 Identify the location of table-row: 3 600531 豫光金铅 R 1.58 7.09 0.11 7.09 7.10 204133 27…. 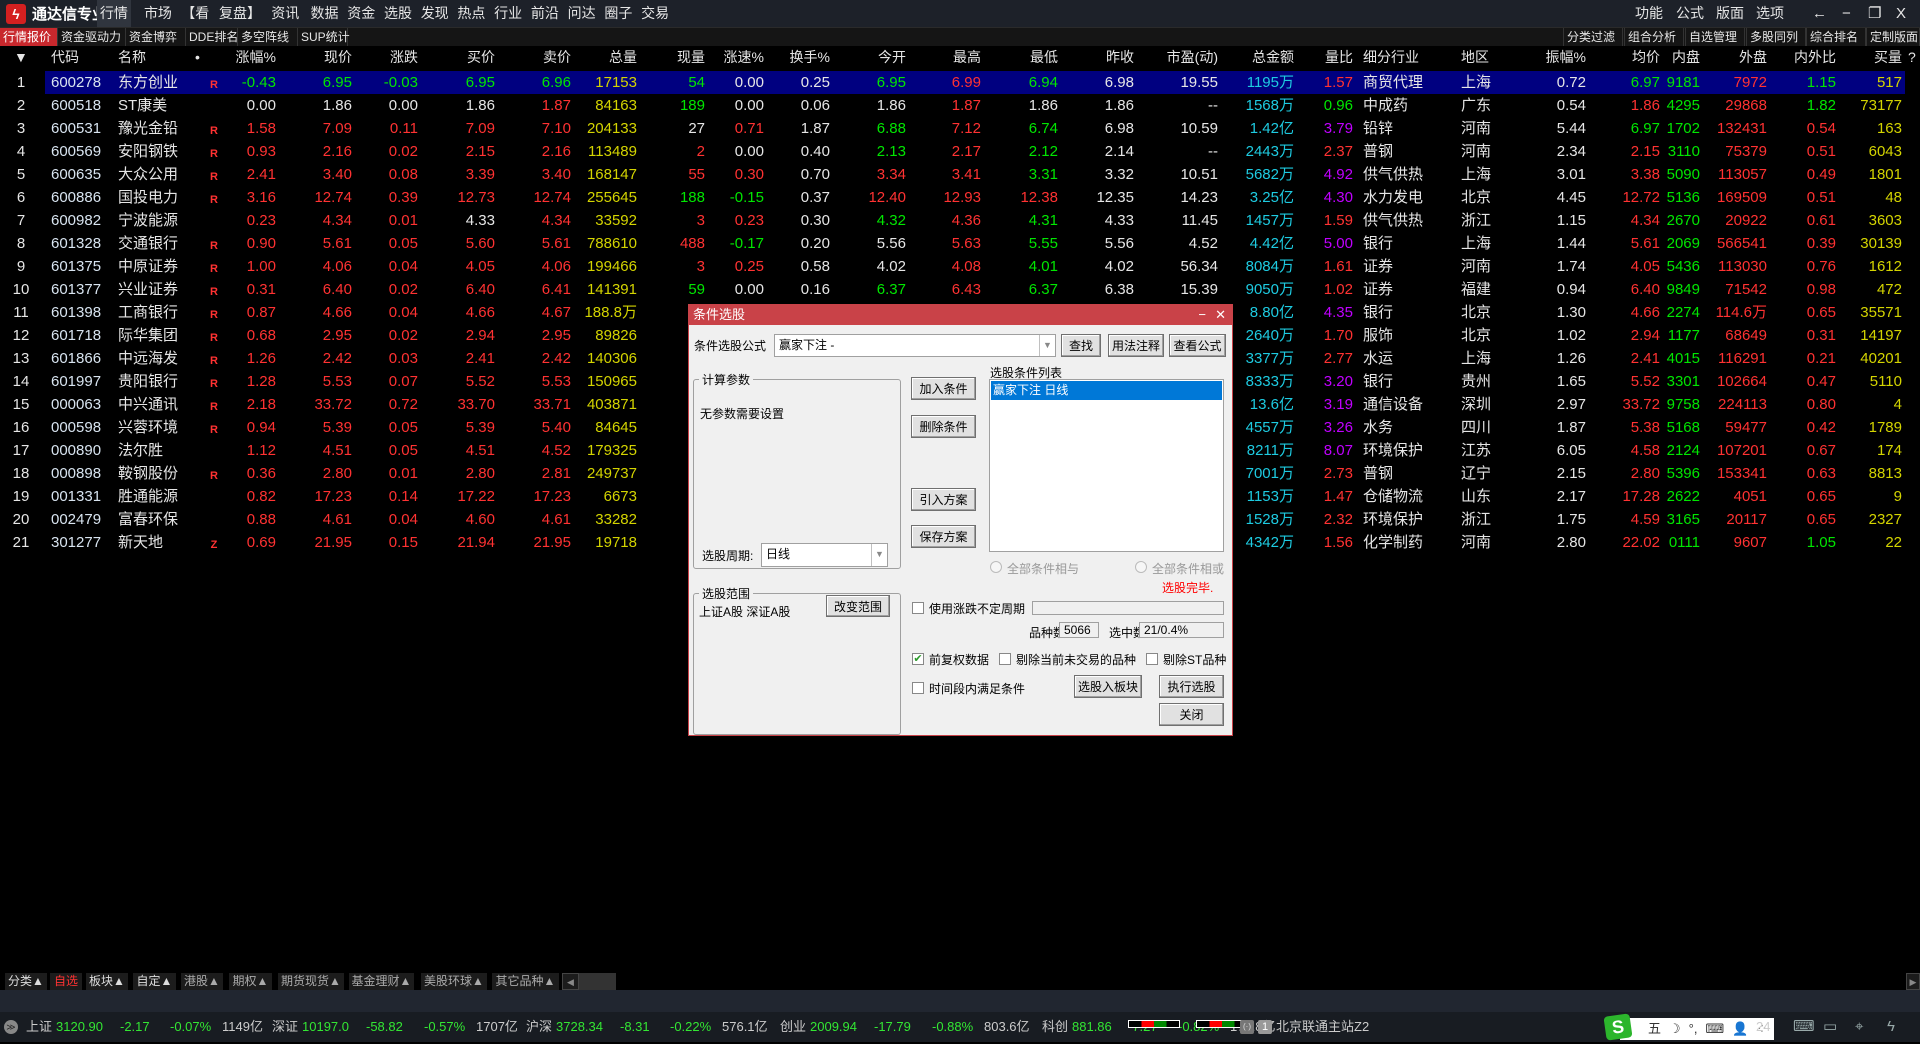
(960, 128).